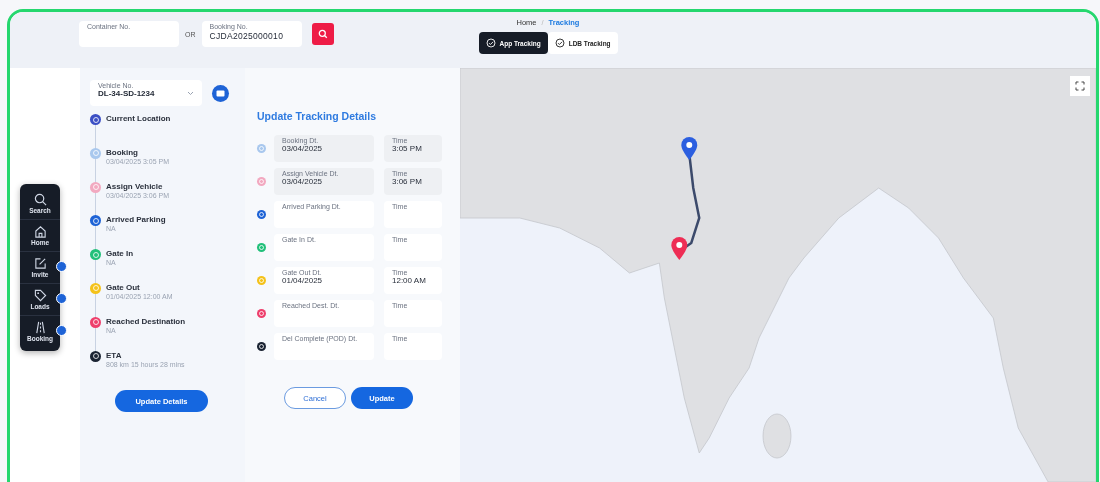 Image resolution: width=1100 pixels, height=482 pixels. I want to click on step-title: Gate Out, so click(123, 287).